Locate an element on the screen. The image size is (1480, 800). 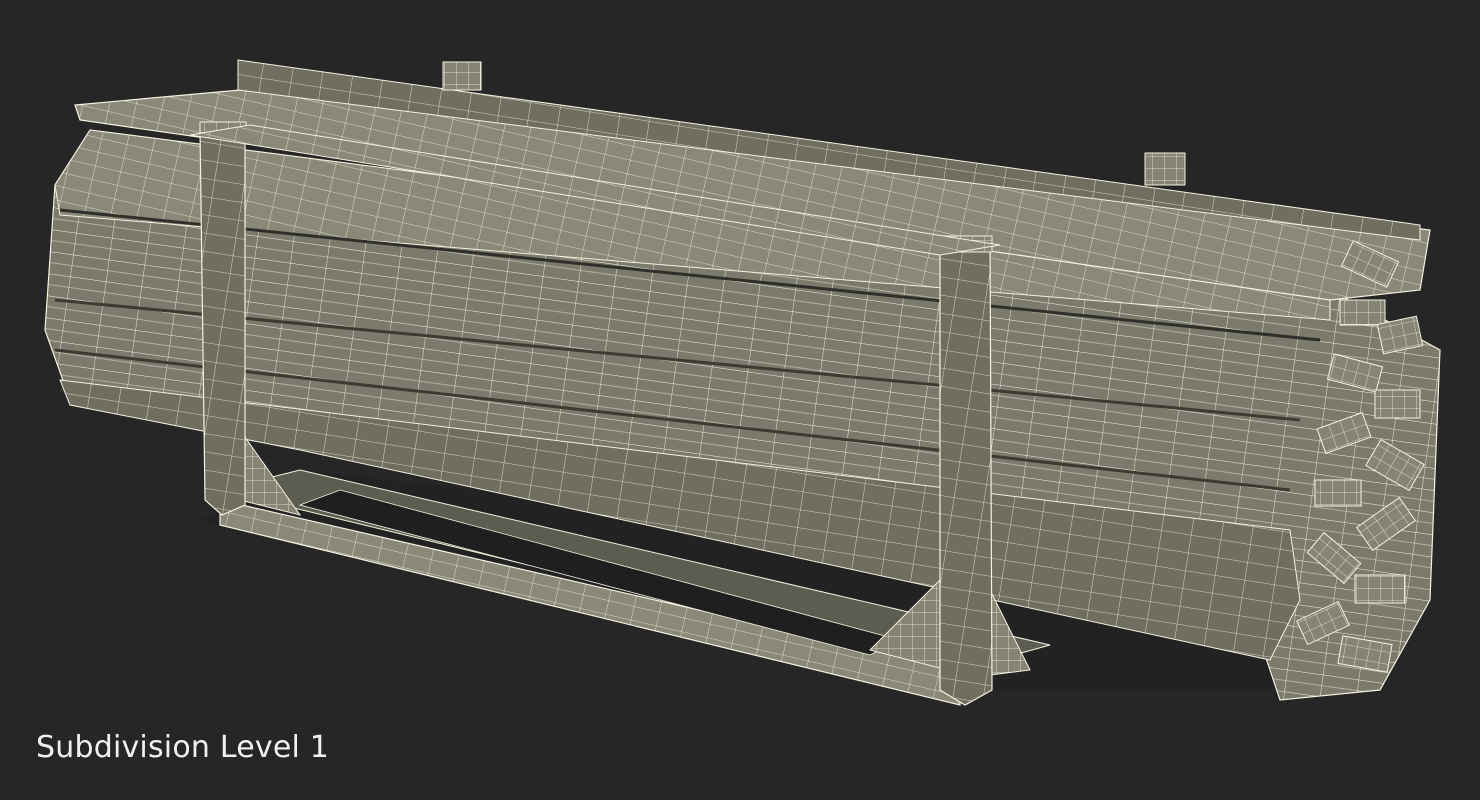
post-left is located at coordinates (222, 320).